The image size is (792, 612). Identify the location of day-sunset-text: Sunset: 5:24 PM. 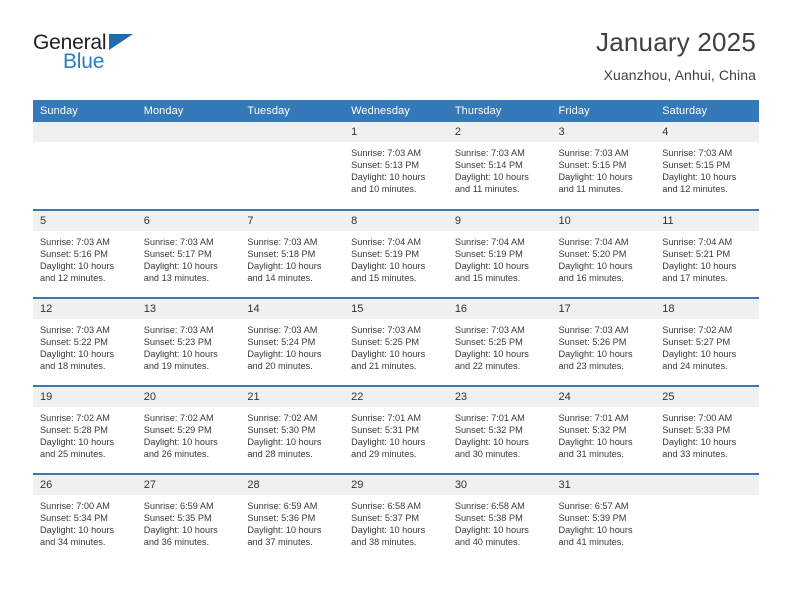
(281, 342).